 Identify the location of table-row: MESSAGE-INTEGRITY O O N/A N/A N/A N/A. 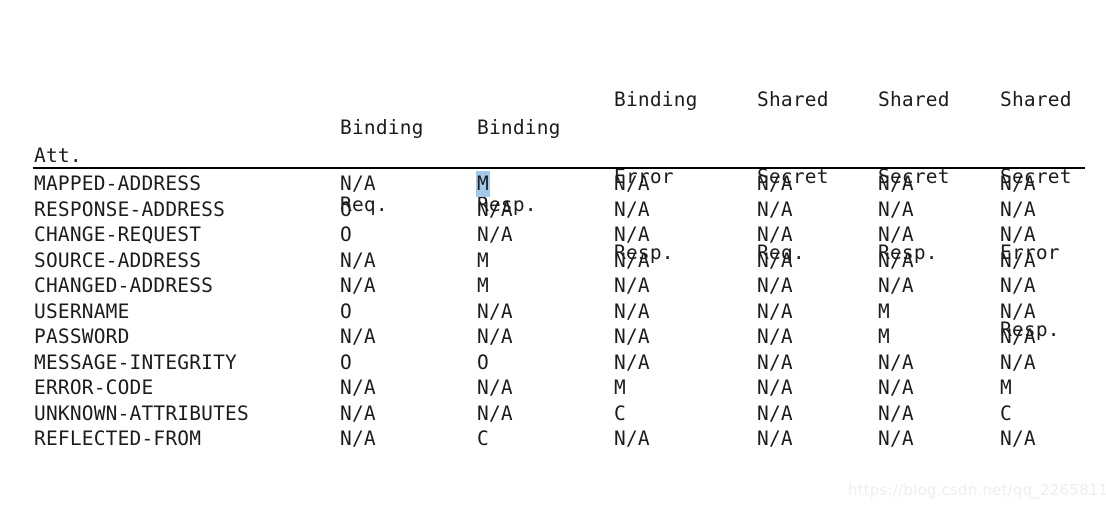
(553, 363).